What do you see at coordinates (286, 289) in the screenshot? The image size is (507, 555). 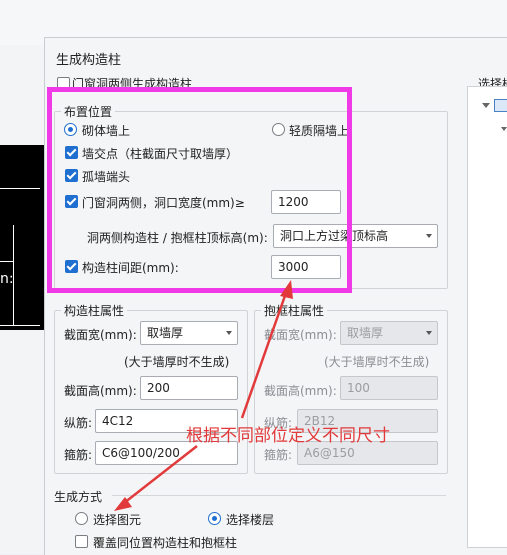 I see `arrow-up-head` at bounding box center [286, 289].